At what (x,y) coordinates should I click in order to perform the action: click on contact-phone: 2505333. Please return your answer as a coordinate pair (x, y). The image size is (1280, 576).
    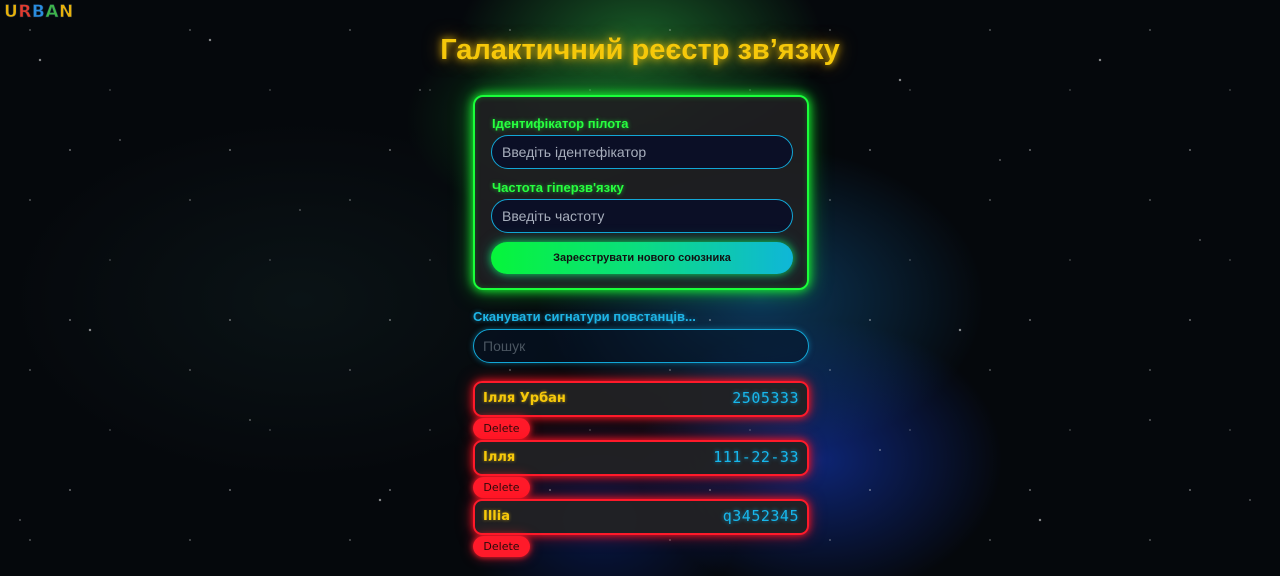
    Looking at the image, I should click on (765, 398).